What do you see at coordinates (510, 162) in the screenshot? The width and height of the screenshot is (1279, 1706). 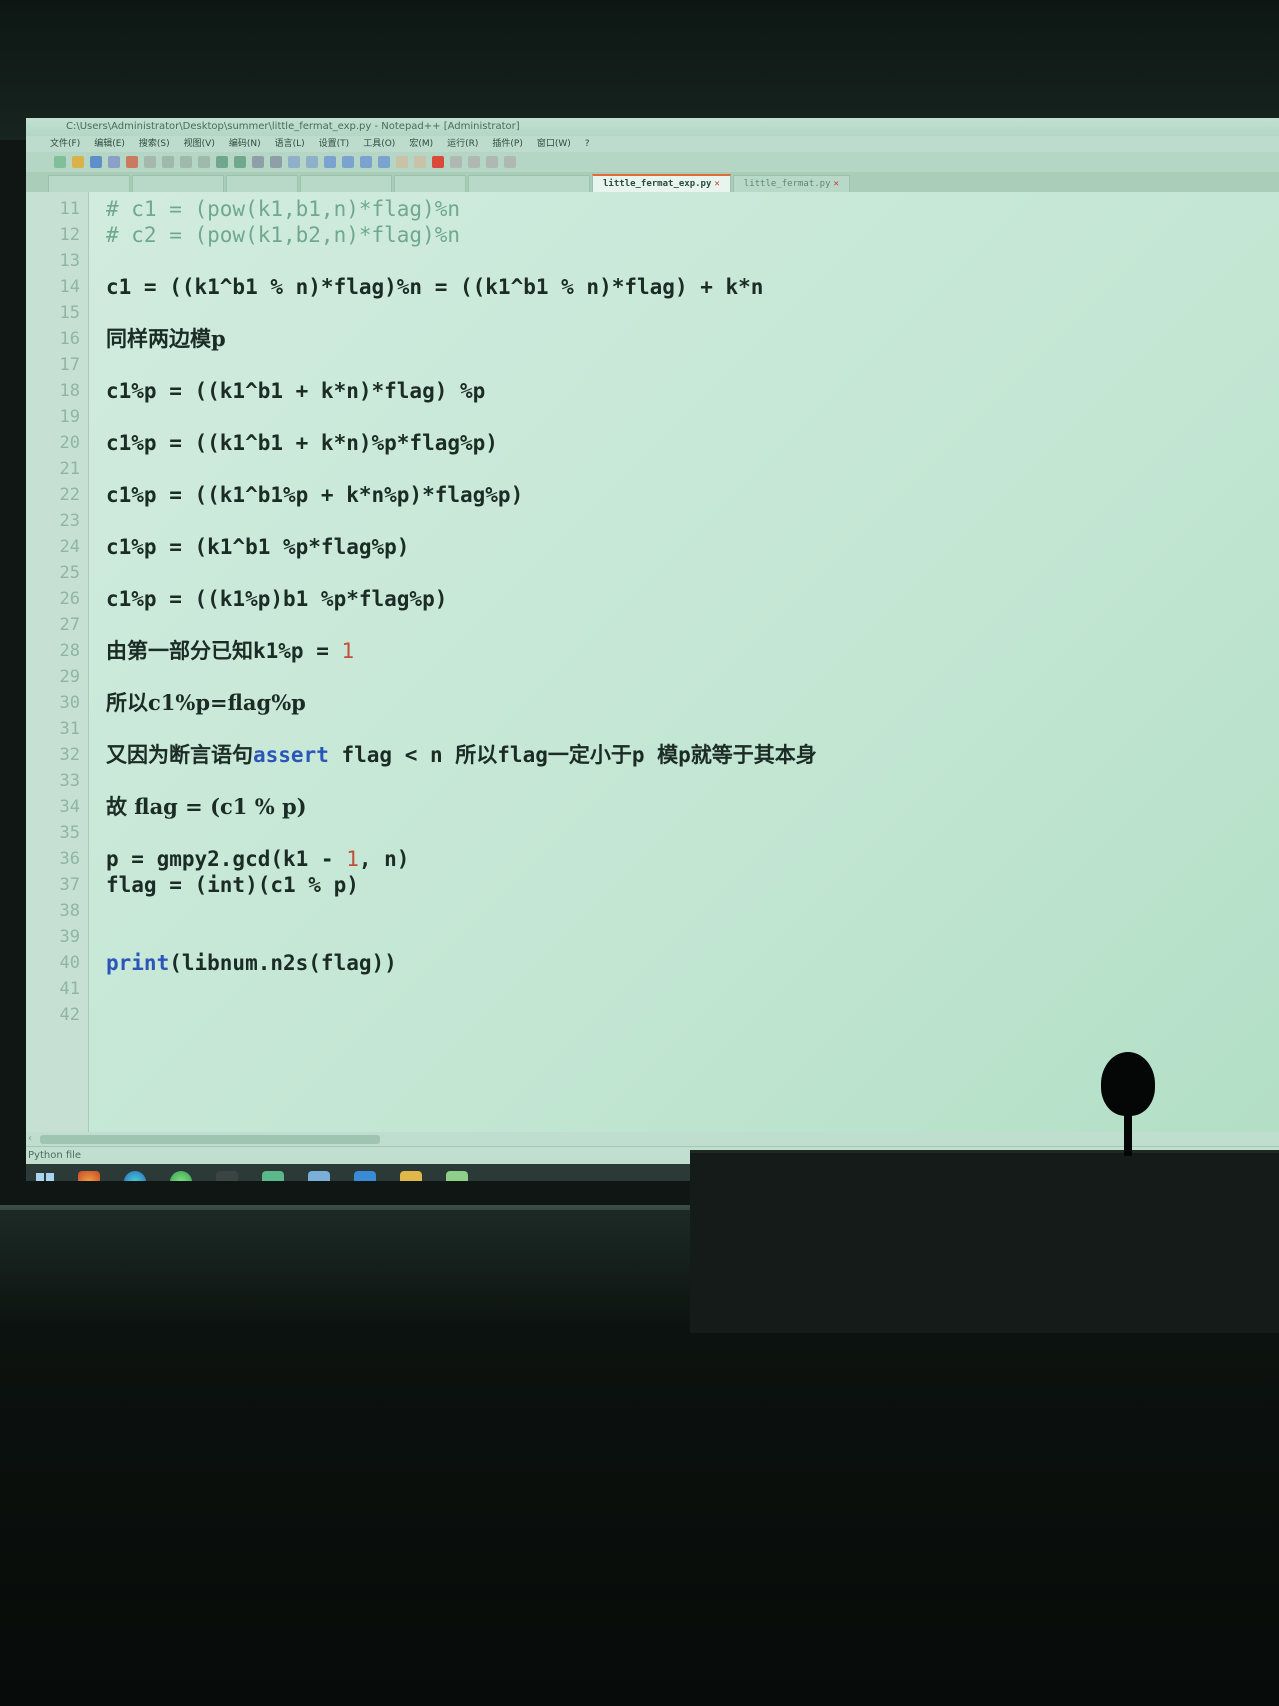 I see `save-macro-icon` at bounding box center [510, 162].